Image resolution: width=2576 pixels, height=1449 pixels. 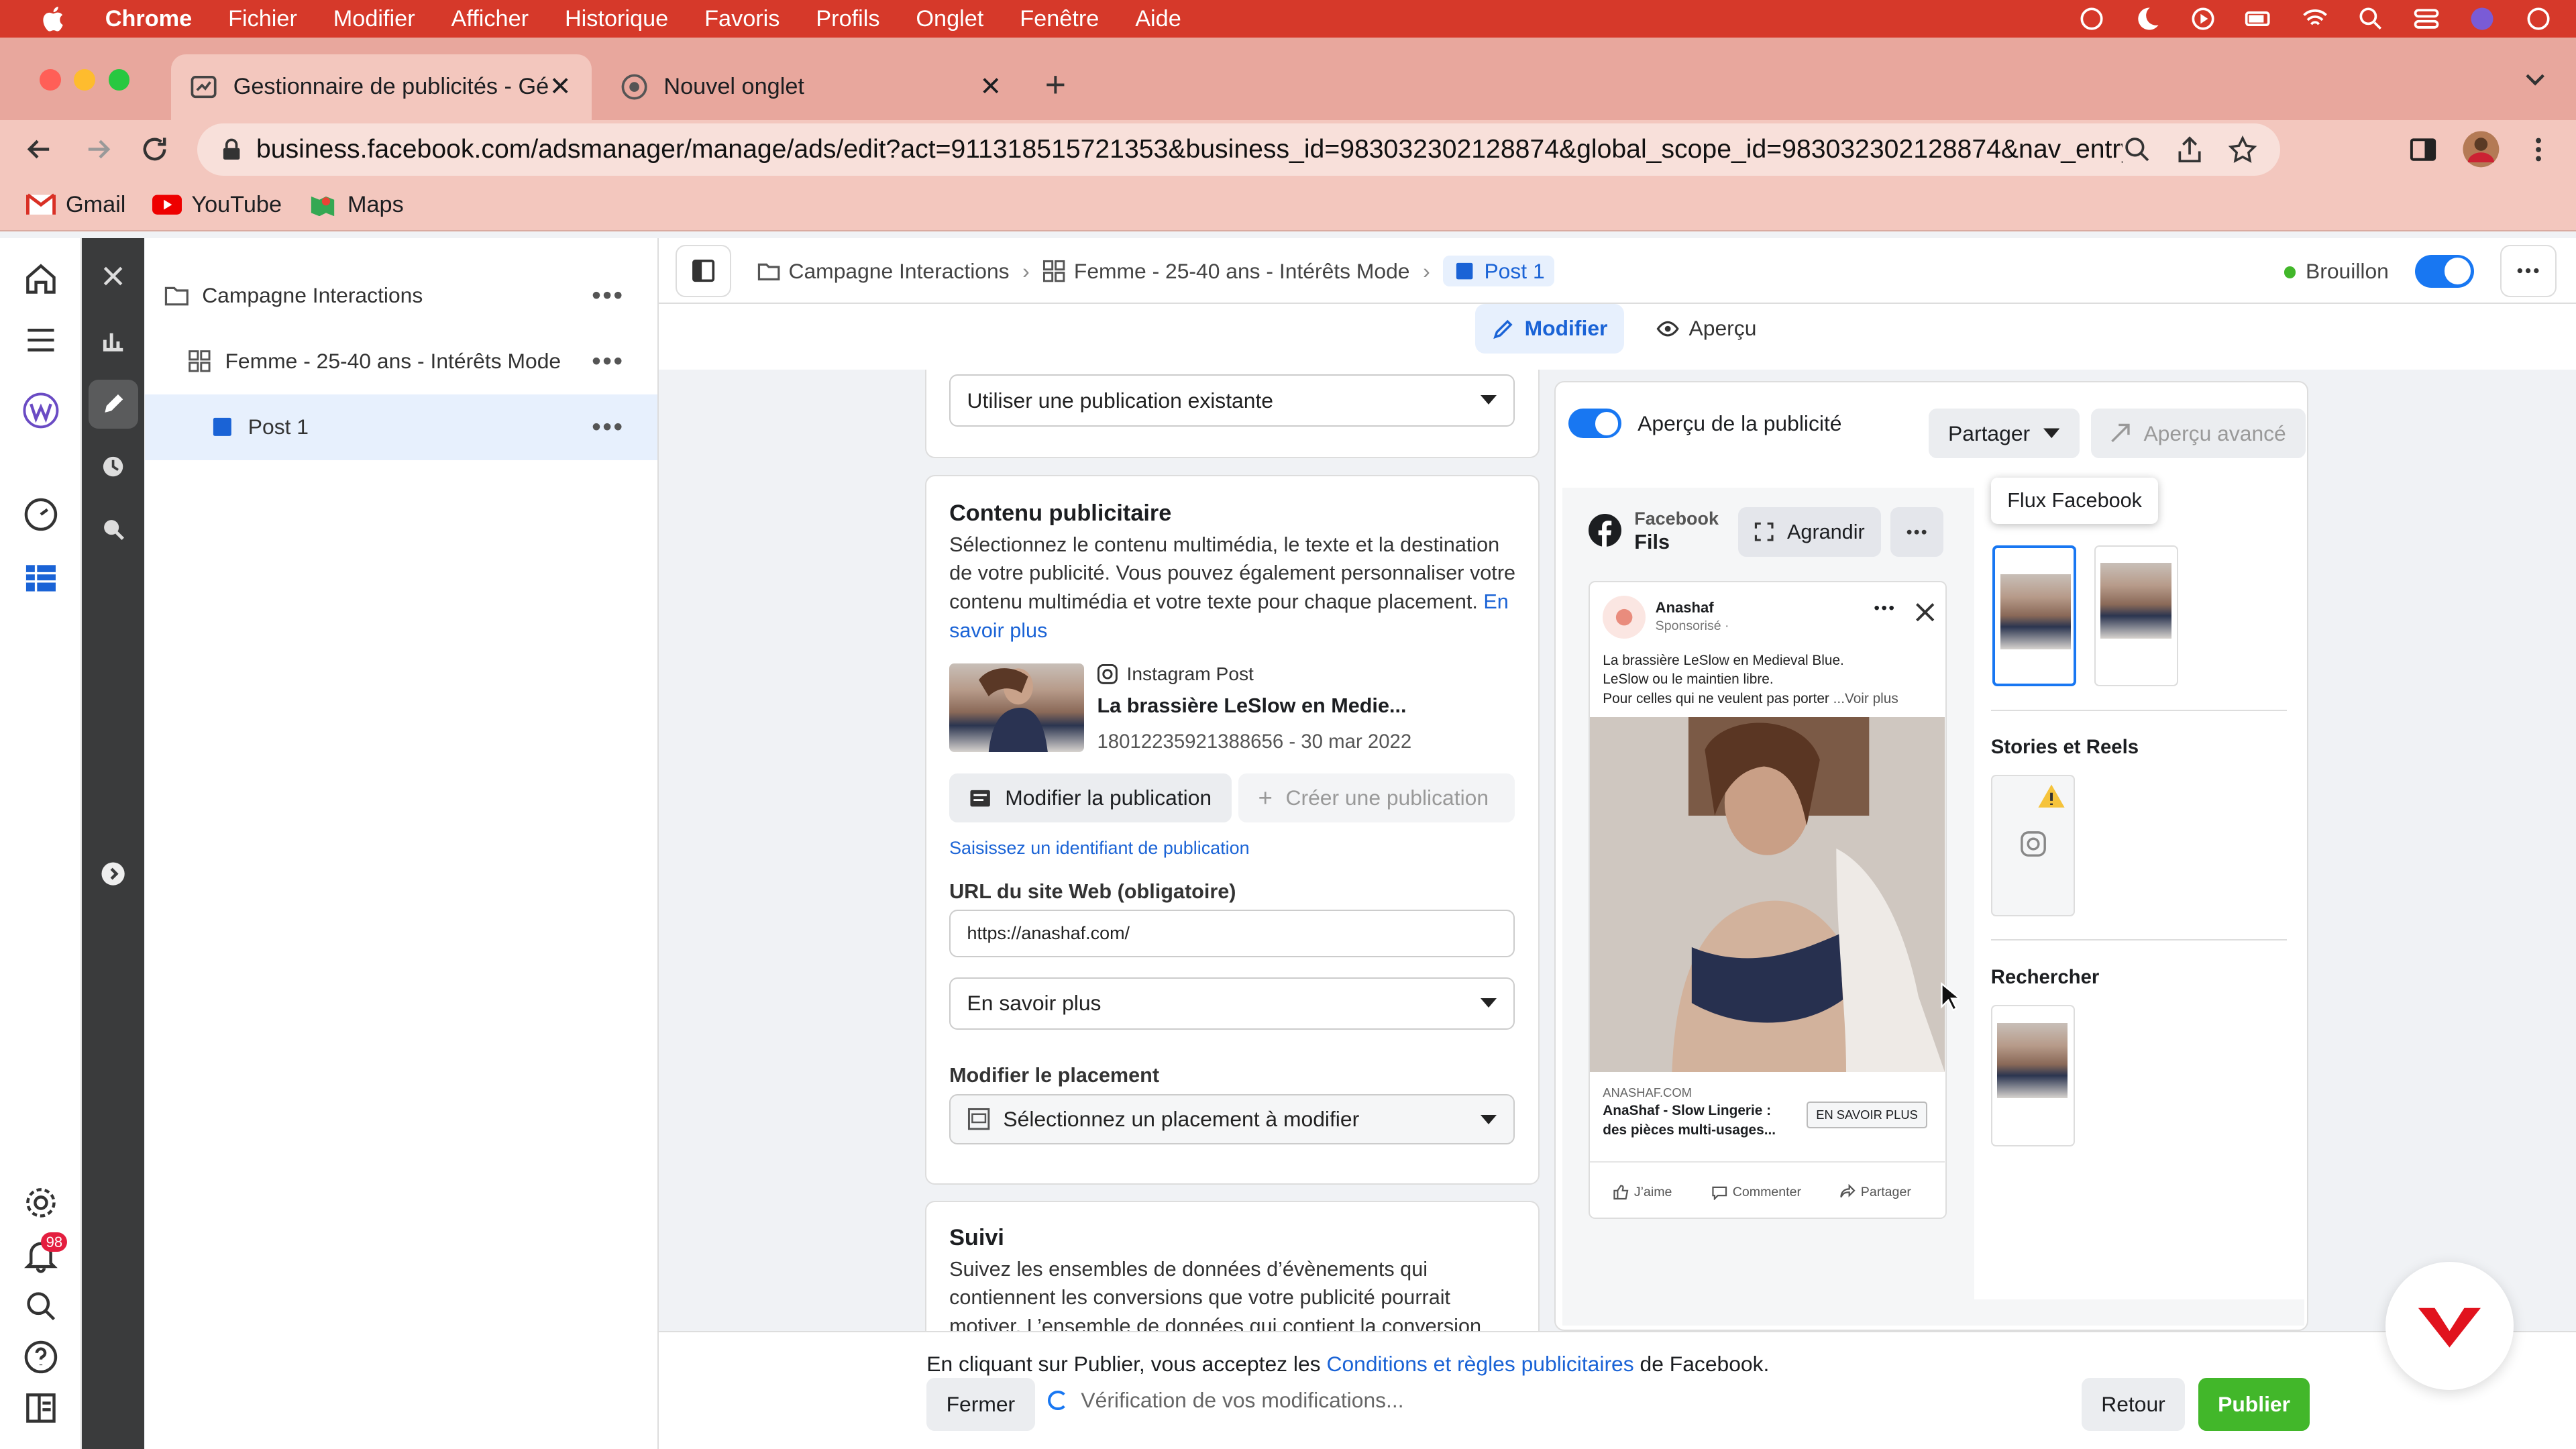 What do you see at coordinates (1549, 329) in the screenshot?
I see `tab-edit: Modifier` at bounding box center [1549, 329].